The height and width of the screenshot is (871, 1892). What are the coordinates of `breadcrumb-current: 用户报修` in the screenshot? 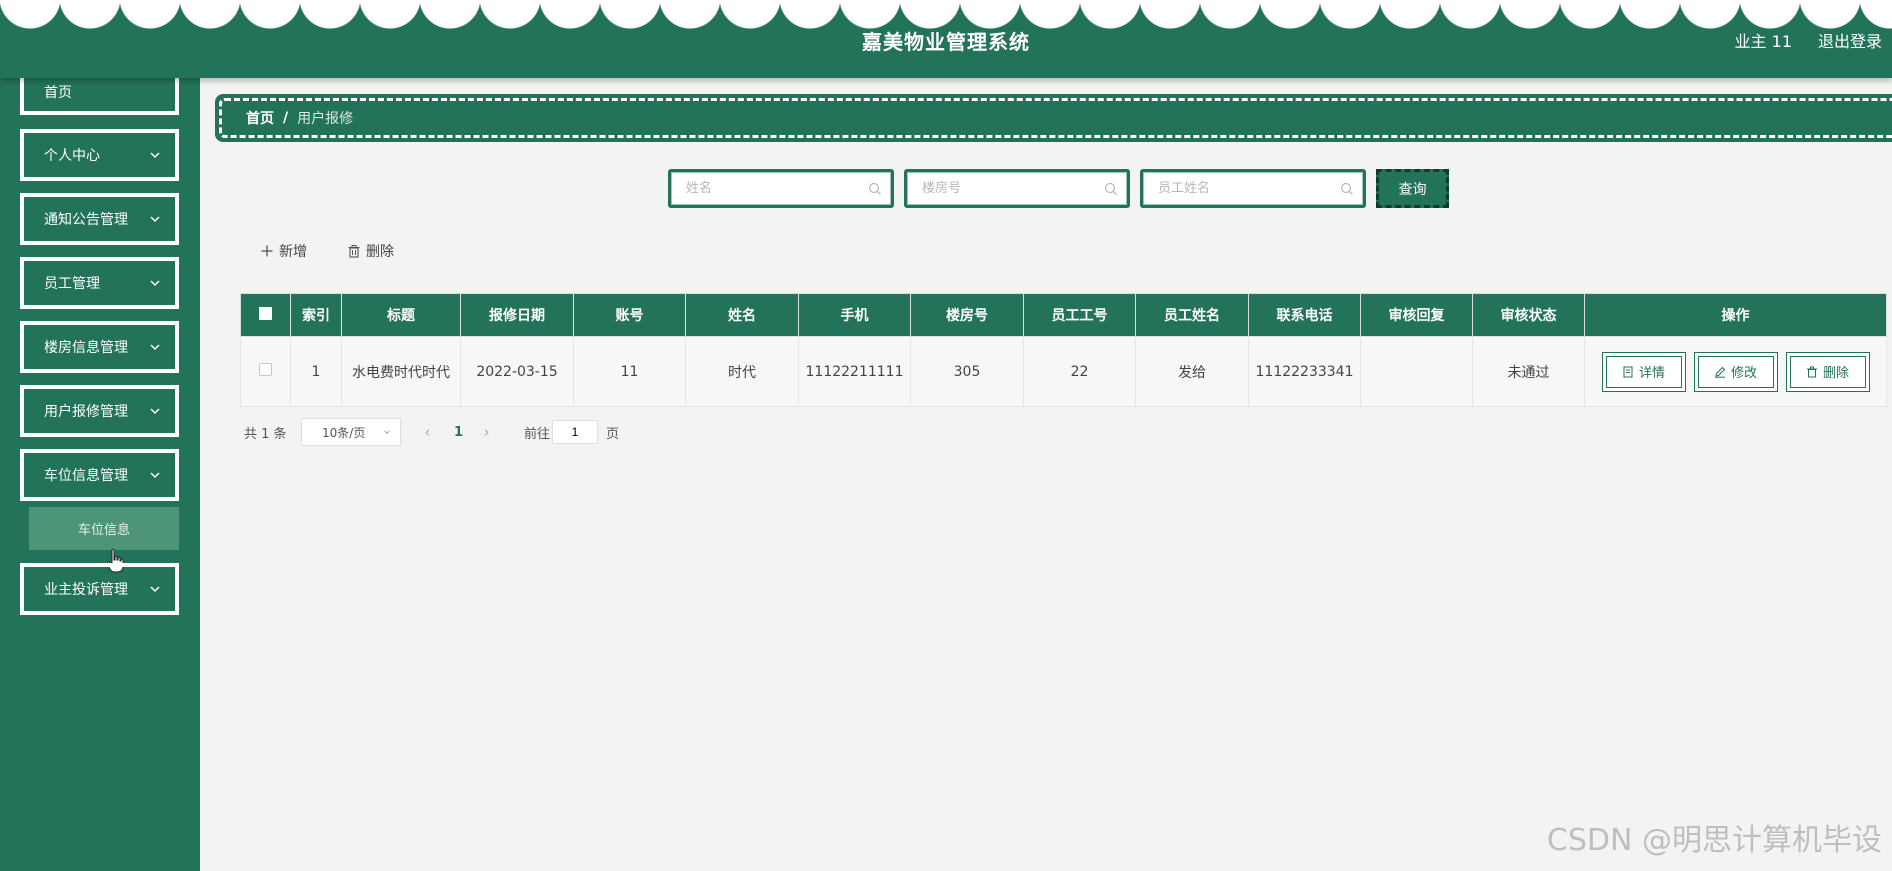 It's located at (325, 119).